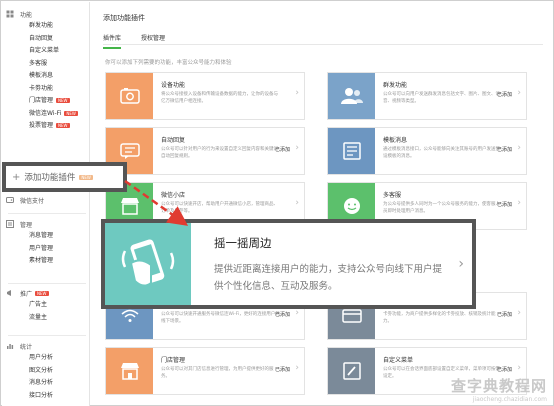 The image size is (554, 406). What do you see at coordinates (509, 399) in the screenshot?
I see `watermark-url: jiaocheng.chazidian.com` at bounding box center [509, 399].